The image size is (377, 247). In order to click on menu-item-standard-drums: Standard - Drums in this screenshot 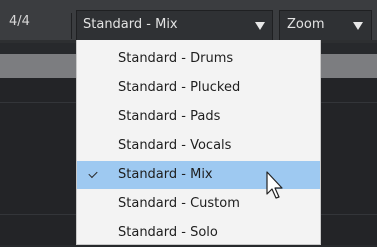, I will do `click(198, 59)`.